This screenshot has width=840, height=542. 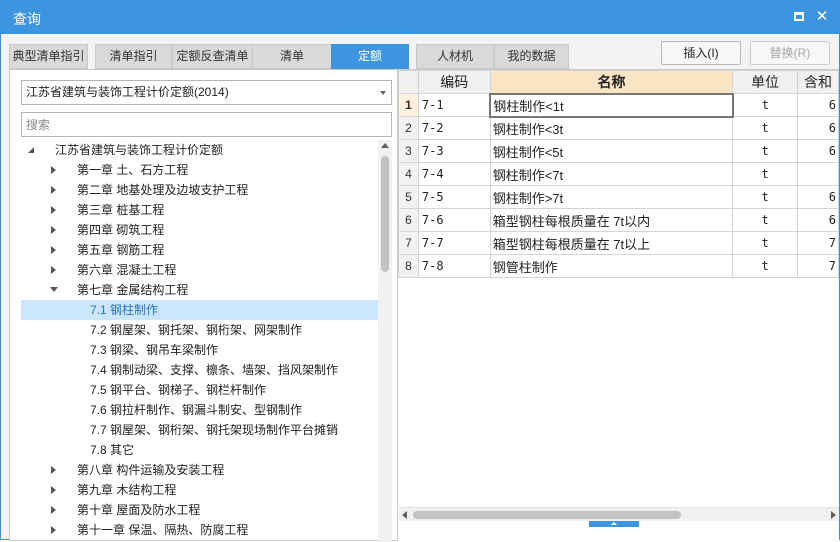 I want to click on table-row: 6 7-6 箱型钢柱每根质量在 7t以内 t 6, so click(x=618, y=220).